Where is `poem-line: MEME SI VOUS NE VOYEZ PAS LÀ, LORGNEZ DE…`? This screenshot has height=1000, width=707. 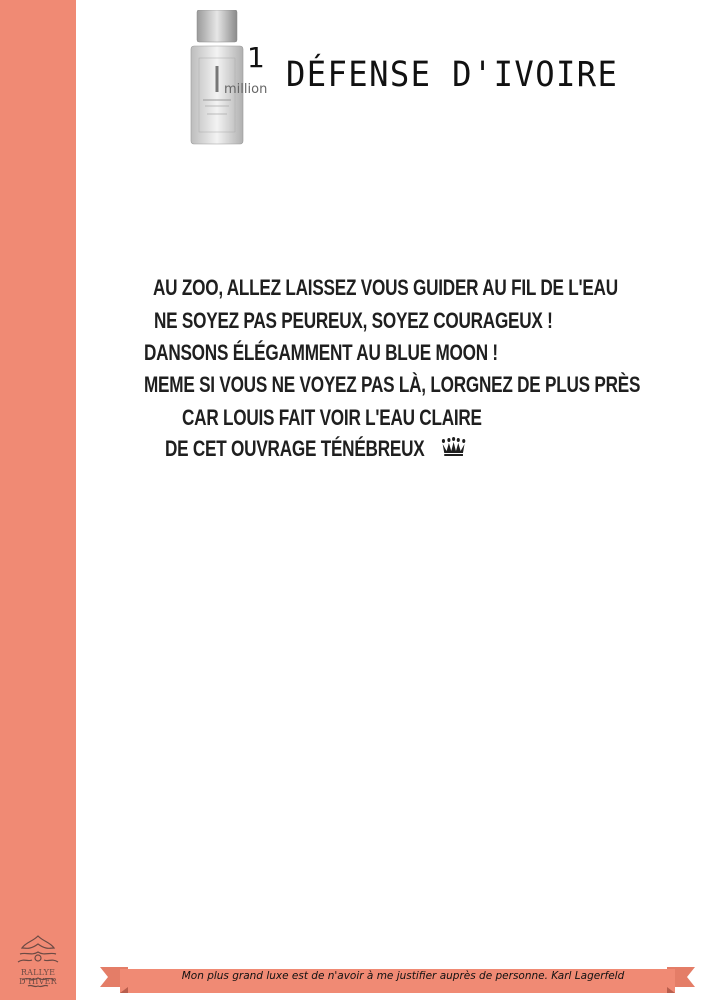 poem-line: MEME SI VOUS NE VOYEZ PAS LÀ, LORGNEZ DE… is located at coordinates (392, 384).